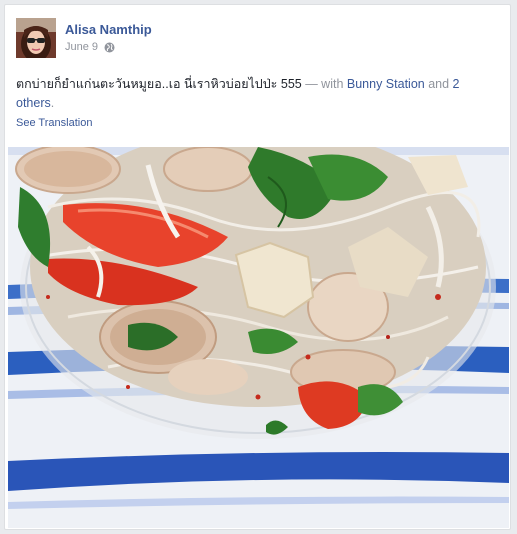 This screenshot has height=534, width=517. What do you see at coordinates (81, 47) in the screenshot?
I see `post-date: June 9` at bounding box center [81, 47].